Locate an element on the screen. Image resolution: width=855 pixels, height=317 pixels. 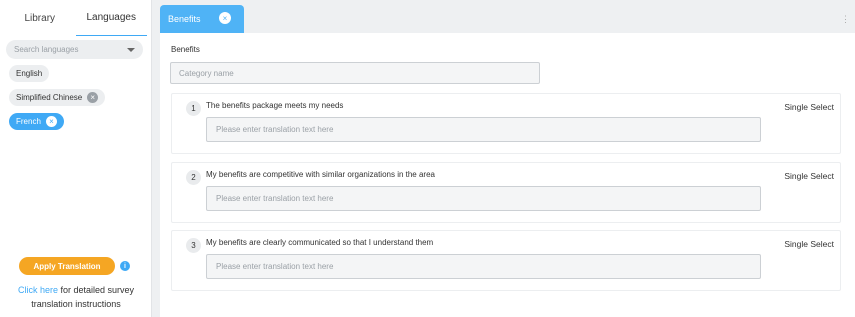
tab-library: Library is located at coordinates (40, 18).